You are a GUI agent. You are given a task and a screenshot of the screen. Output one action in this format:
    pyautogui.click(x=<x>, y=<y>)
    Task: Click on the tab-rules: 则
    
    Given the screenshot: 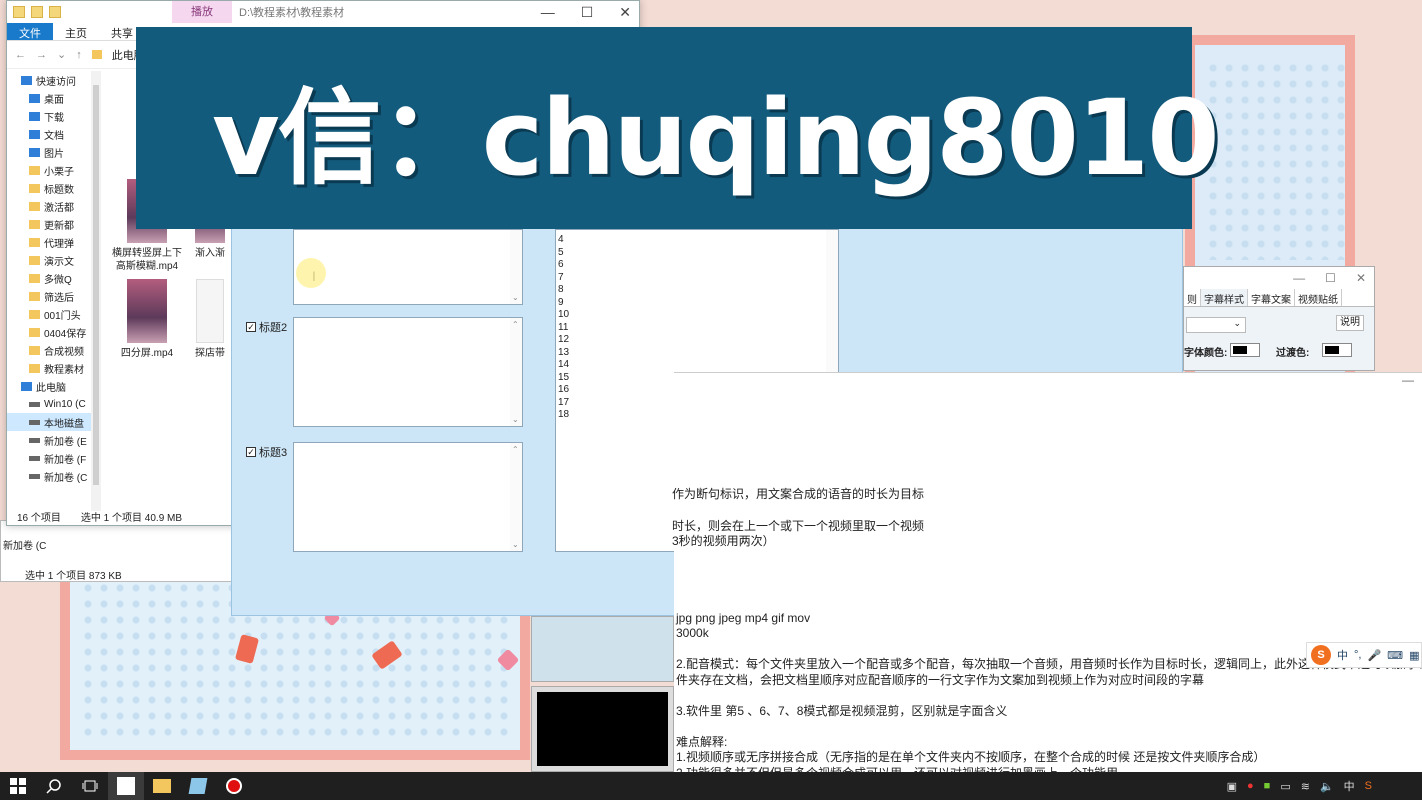 What is the action you would take?
    pyautogui.click(x=1192, y=297)
    